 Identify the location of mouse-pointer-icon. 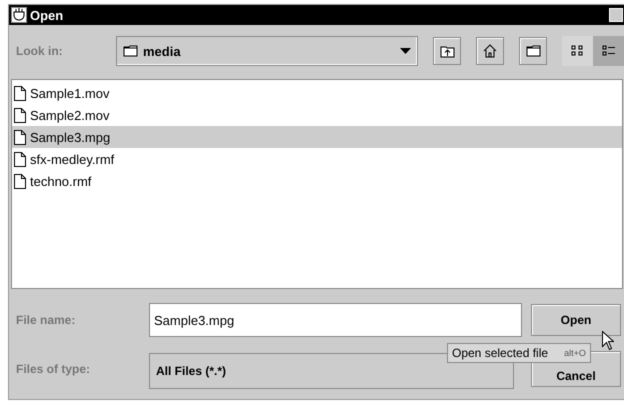
(608, 340).